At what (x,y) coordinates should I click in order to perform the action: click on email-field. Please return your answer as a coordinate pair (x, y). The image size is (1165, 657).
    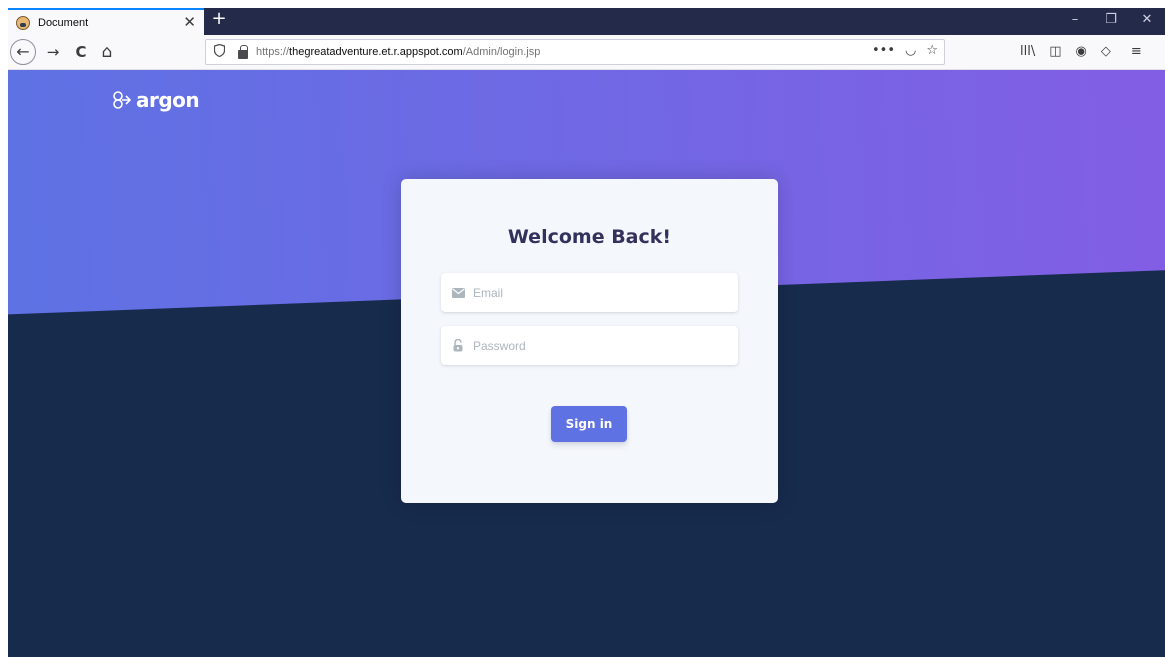
    Looking at the image, I should click on (589, 292).